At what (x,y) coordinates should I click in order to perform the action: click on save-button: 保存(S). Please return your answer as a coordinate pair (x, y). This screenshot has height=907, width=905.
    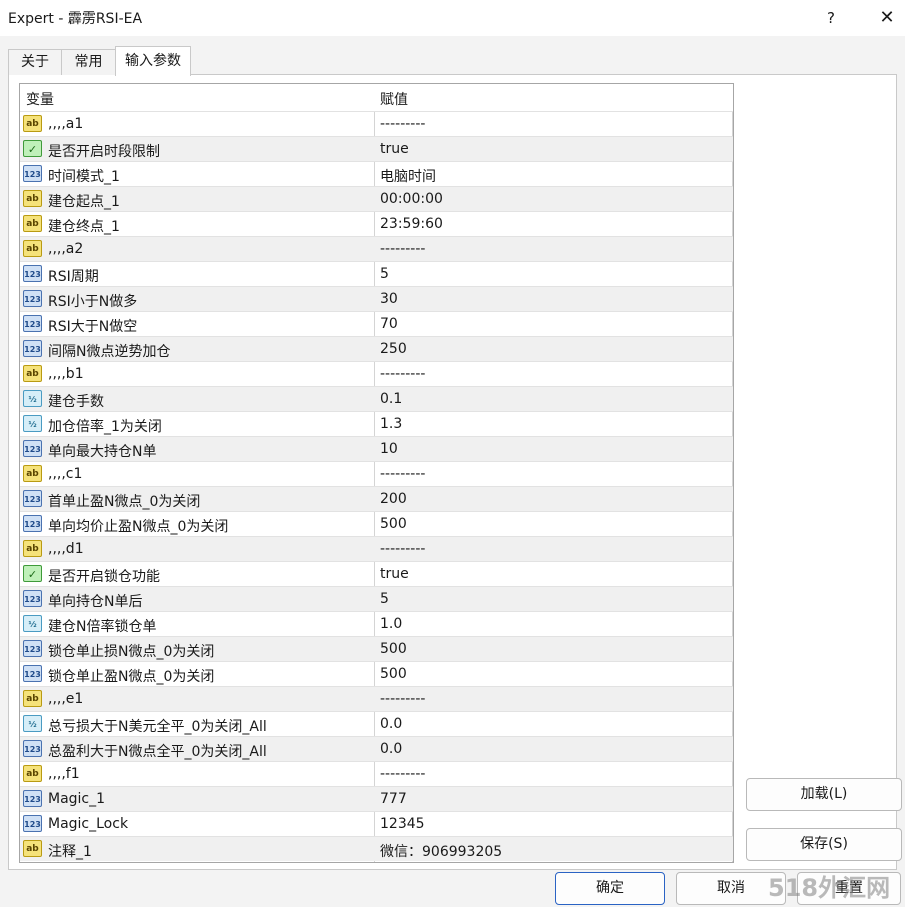
    Looking at the image, I should click on (824, 844).